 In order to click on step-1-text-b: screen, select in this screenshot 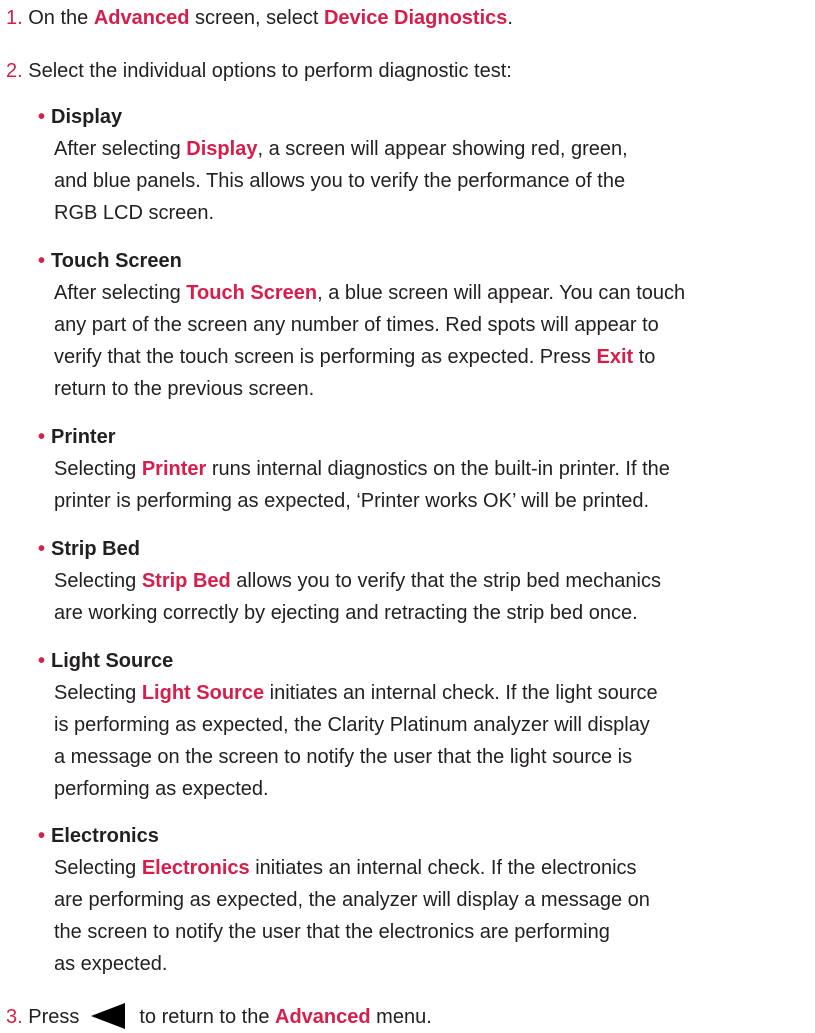, I will do `click(256, 18)`.